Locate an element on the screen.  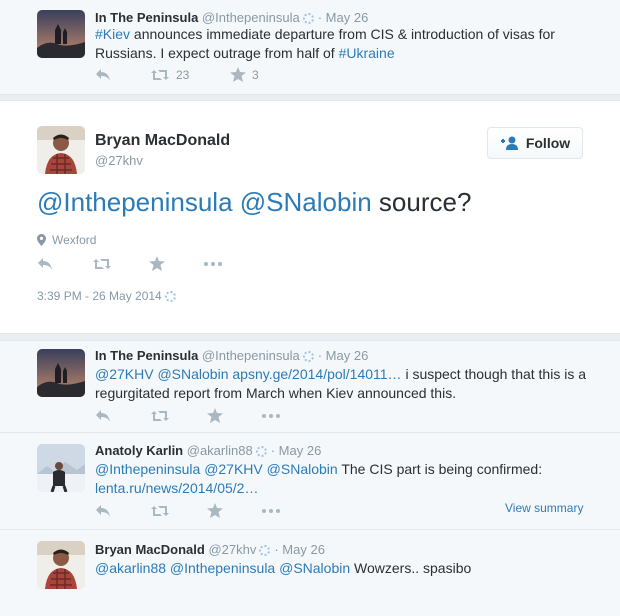
author-name: Anatoly Karlin is located at coordinates (139, 450).